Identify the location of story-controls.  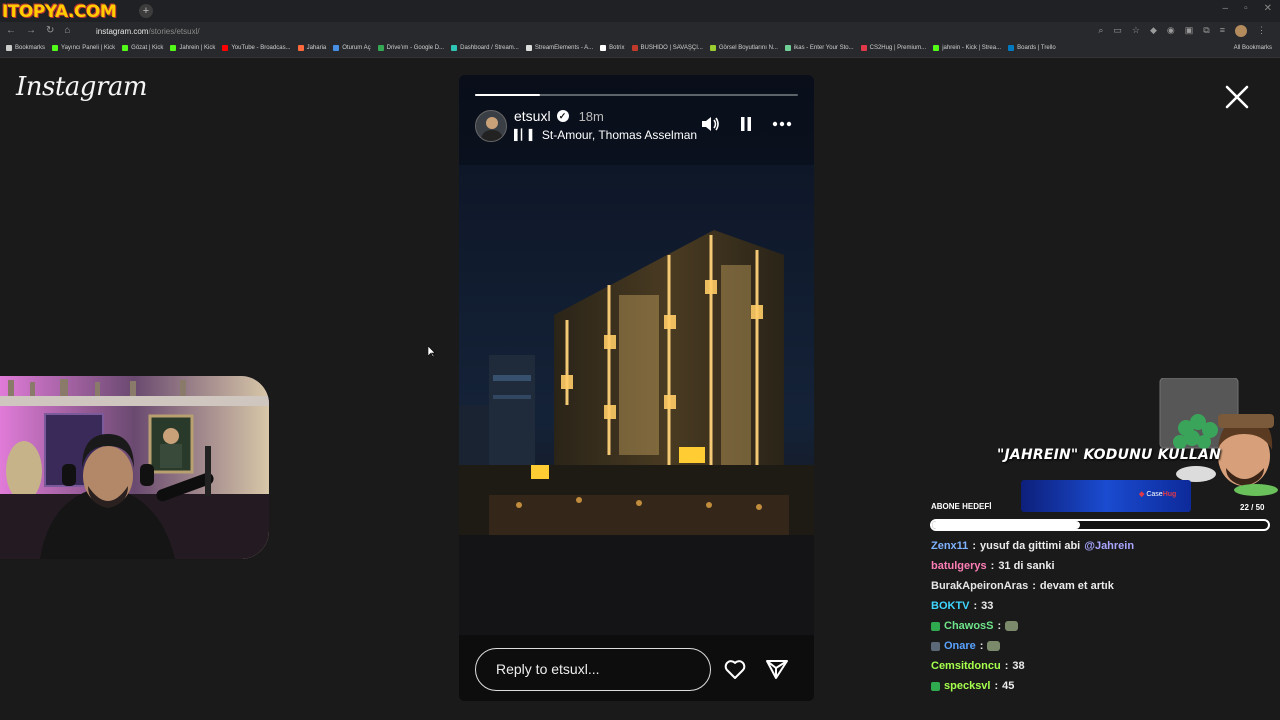
(746, 124).